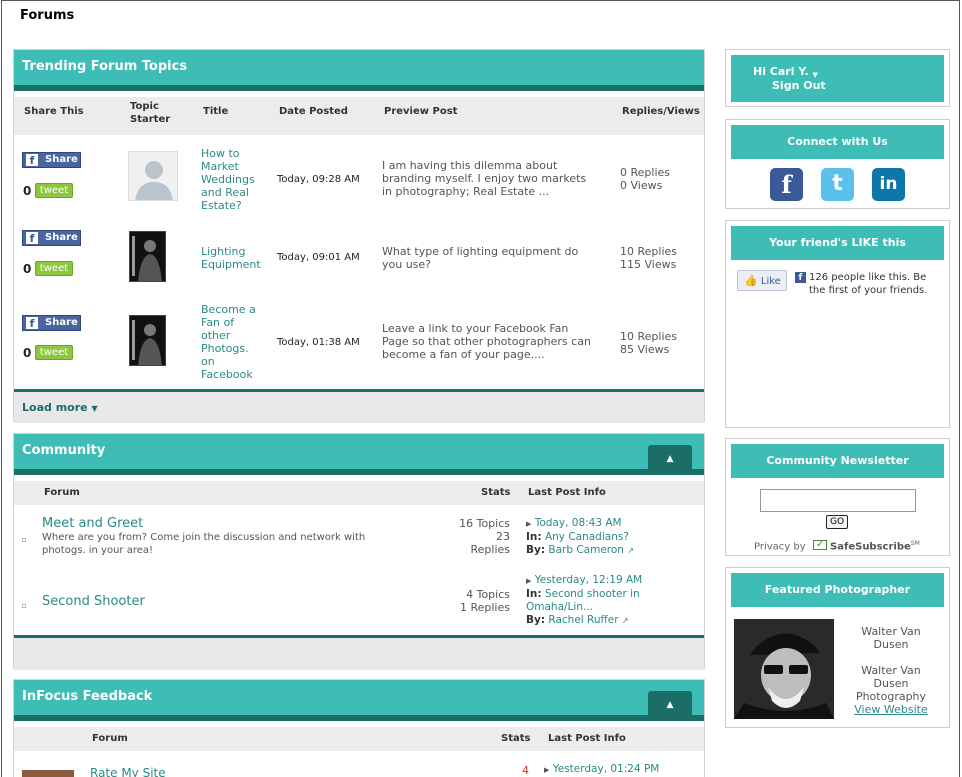  Describe the element at coordinates (359, 70) in the screenshot. I see `trending-header: Trending Forum Topics` at that location.